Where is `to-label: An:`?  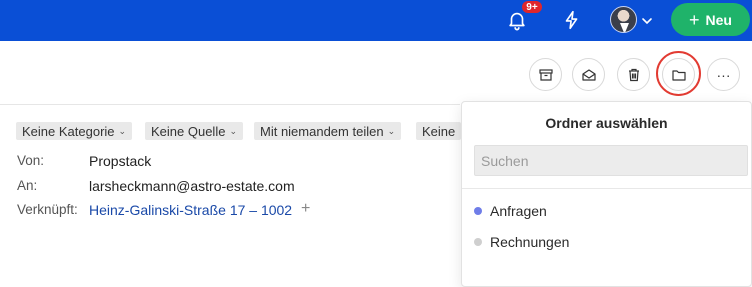 to-label: An: is located at coordinates (27, 185).